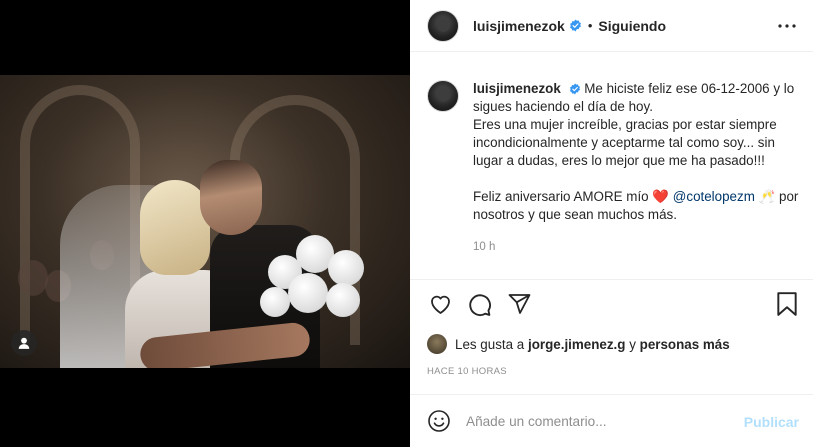 The image size is (813, 447). Describe the element at coordinates (767, 196) in the screenshot. I see `toast-emoji: 🥂` at that location.